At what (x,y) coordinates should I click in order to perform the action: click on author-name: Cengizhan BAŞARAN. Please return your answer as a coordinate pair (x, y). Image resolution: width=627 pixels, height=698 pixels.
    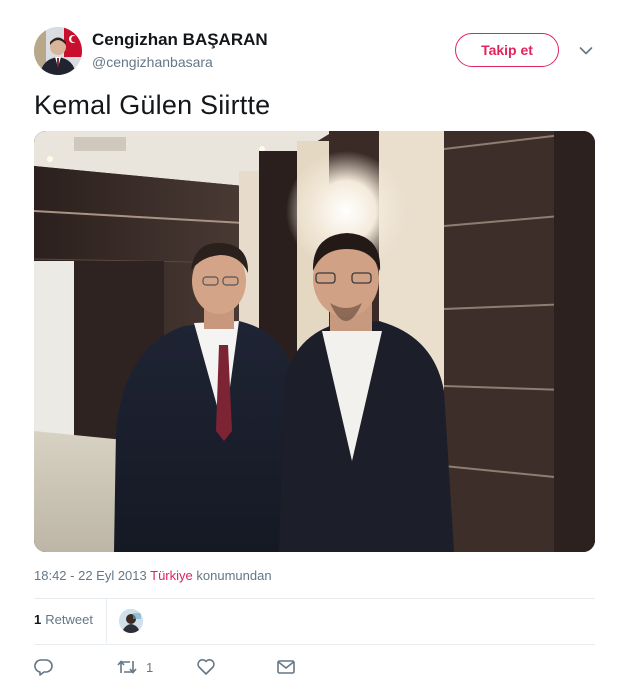
    Looking at the image, I should click on (180, 40).